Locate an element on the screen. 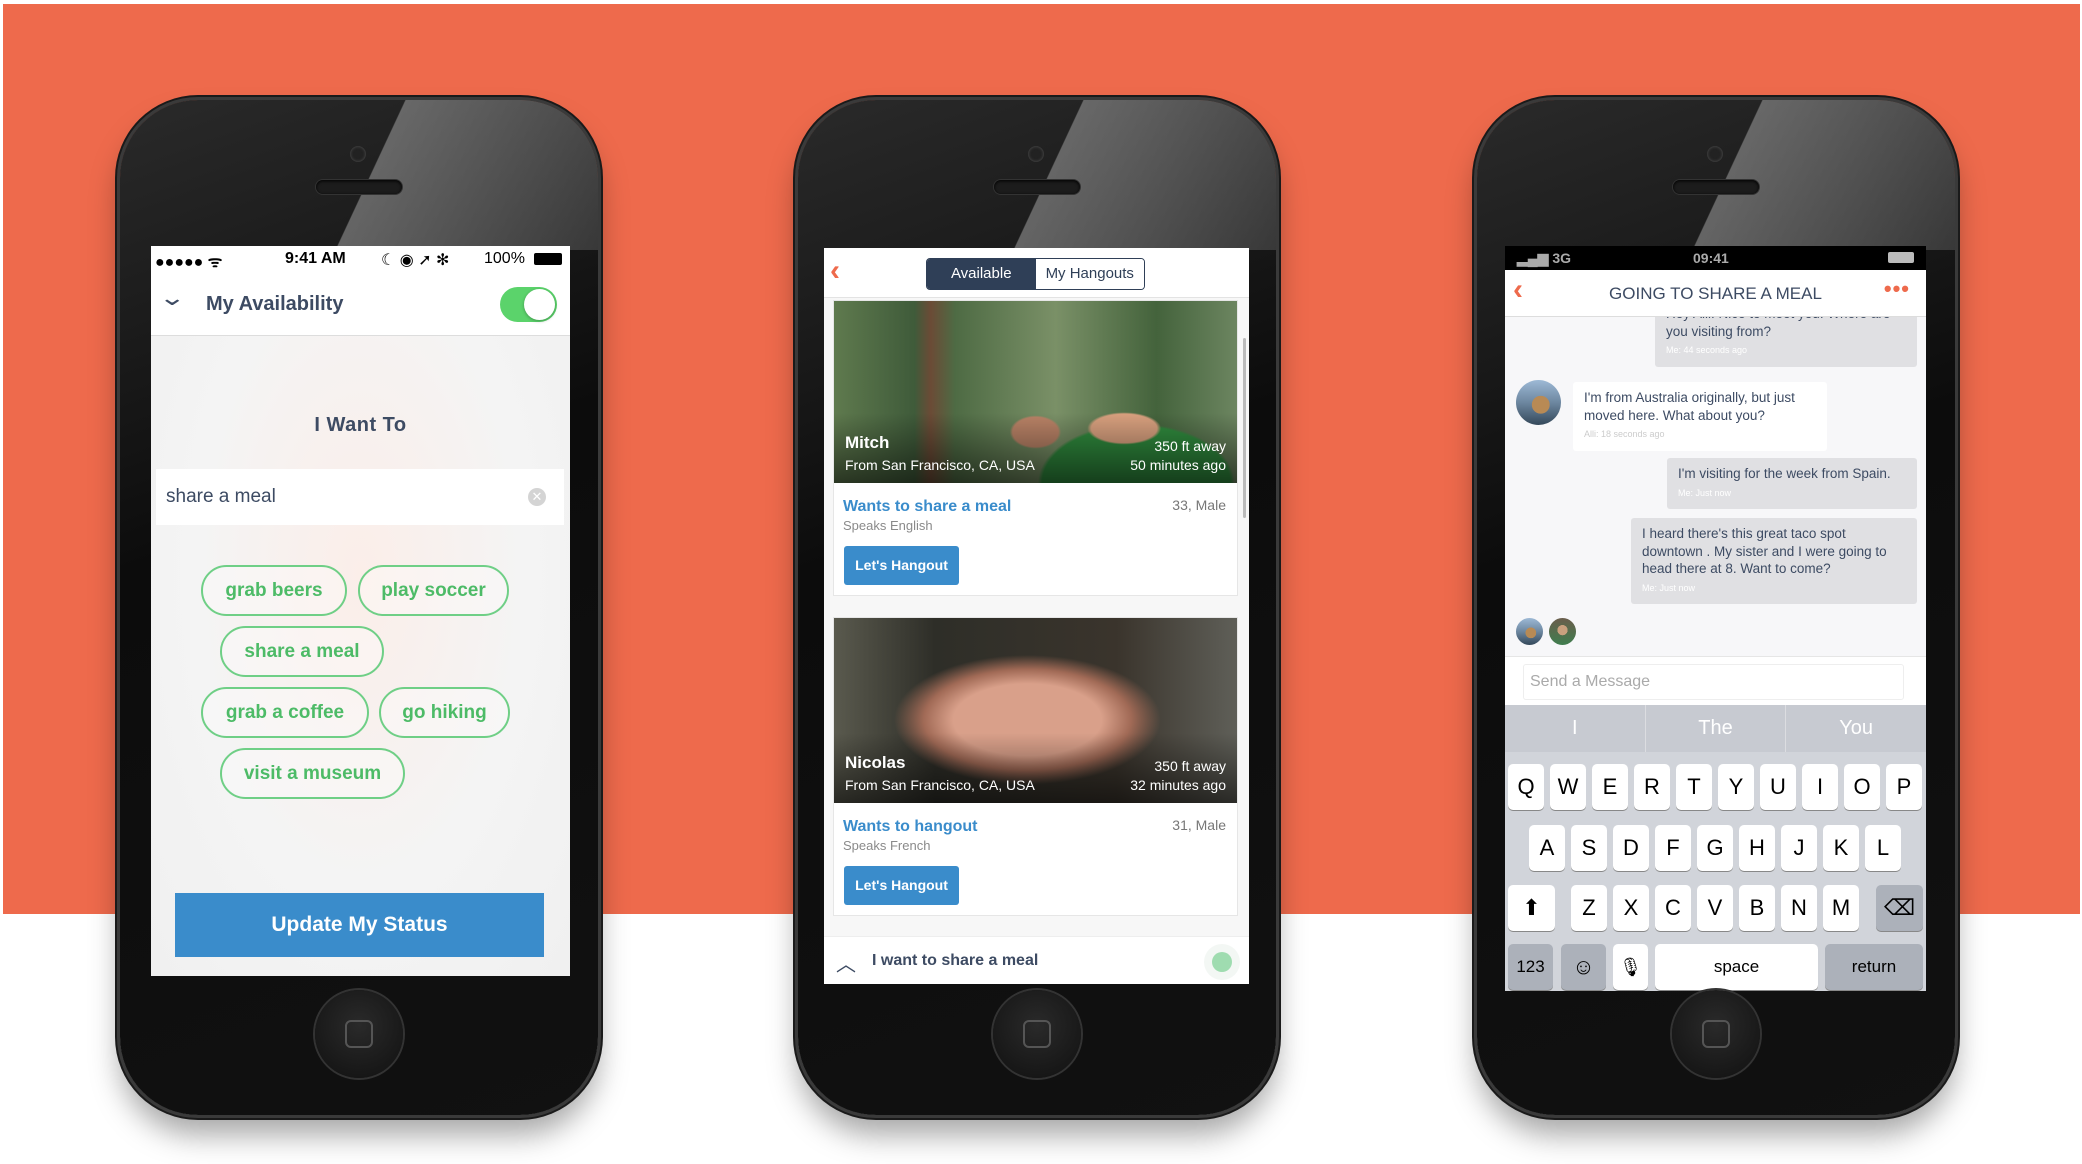 This screenshot has height=1164, width=2082. numbers-key: 123 is located at coordinates (1530, 967).